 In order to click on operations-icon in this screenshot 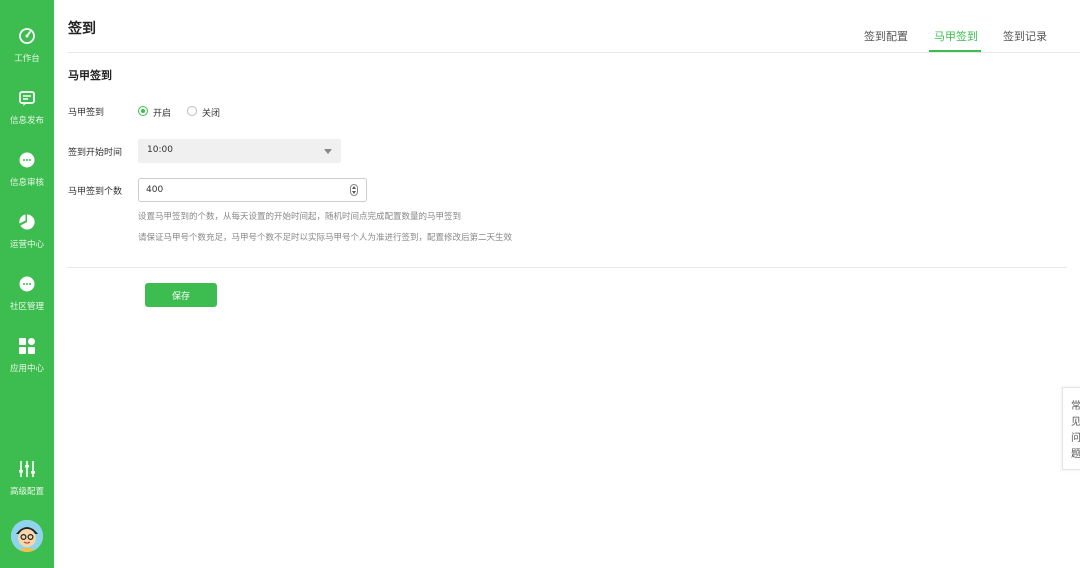, I will do `click(27, 222)`.